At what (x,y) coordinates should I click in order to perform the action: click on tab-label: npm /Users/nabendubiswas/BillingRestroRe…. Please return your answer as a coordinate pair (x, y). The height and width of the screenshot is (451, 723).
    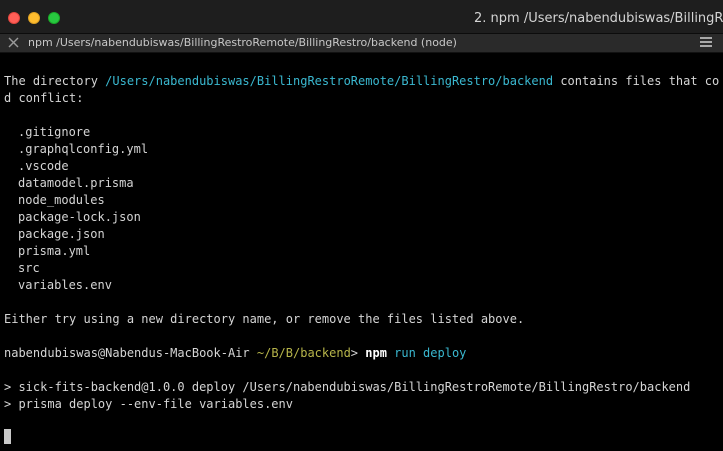
    Looking at the image, I should click on (242, 42).